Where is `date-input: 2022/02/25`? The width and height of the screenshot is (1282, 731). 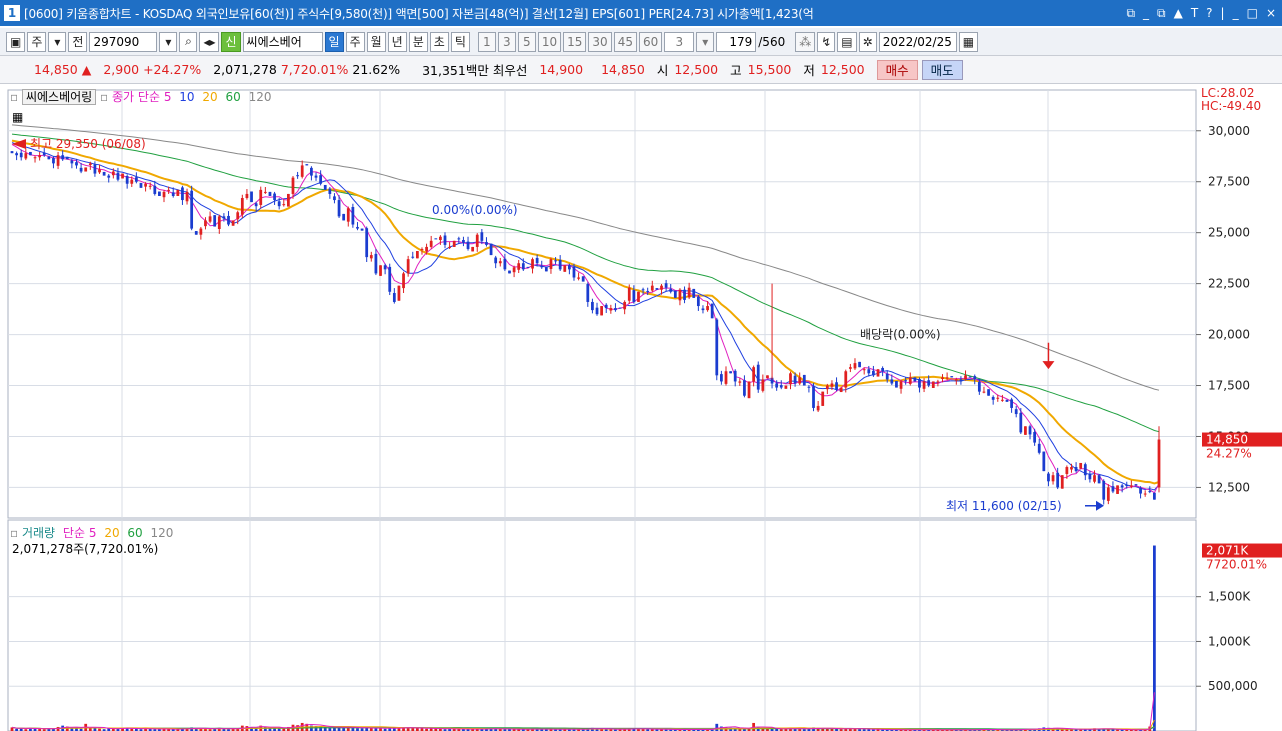 date-input: 2022/02/25 is located at coordinates (917, 41).